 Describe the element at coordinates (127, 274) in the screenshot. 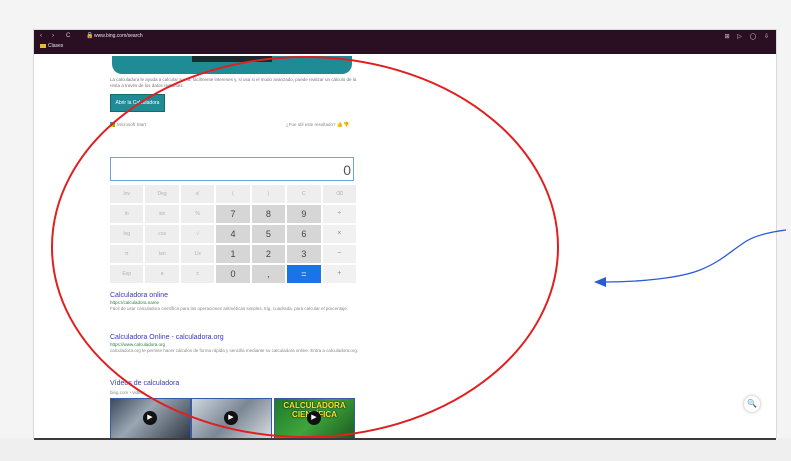

I see `calculator-key: Exp` at that location.